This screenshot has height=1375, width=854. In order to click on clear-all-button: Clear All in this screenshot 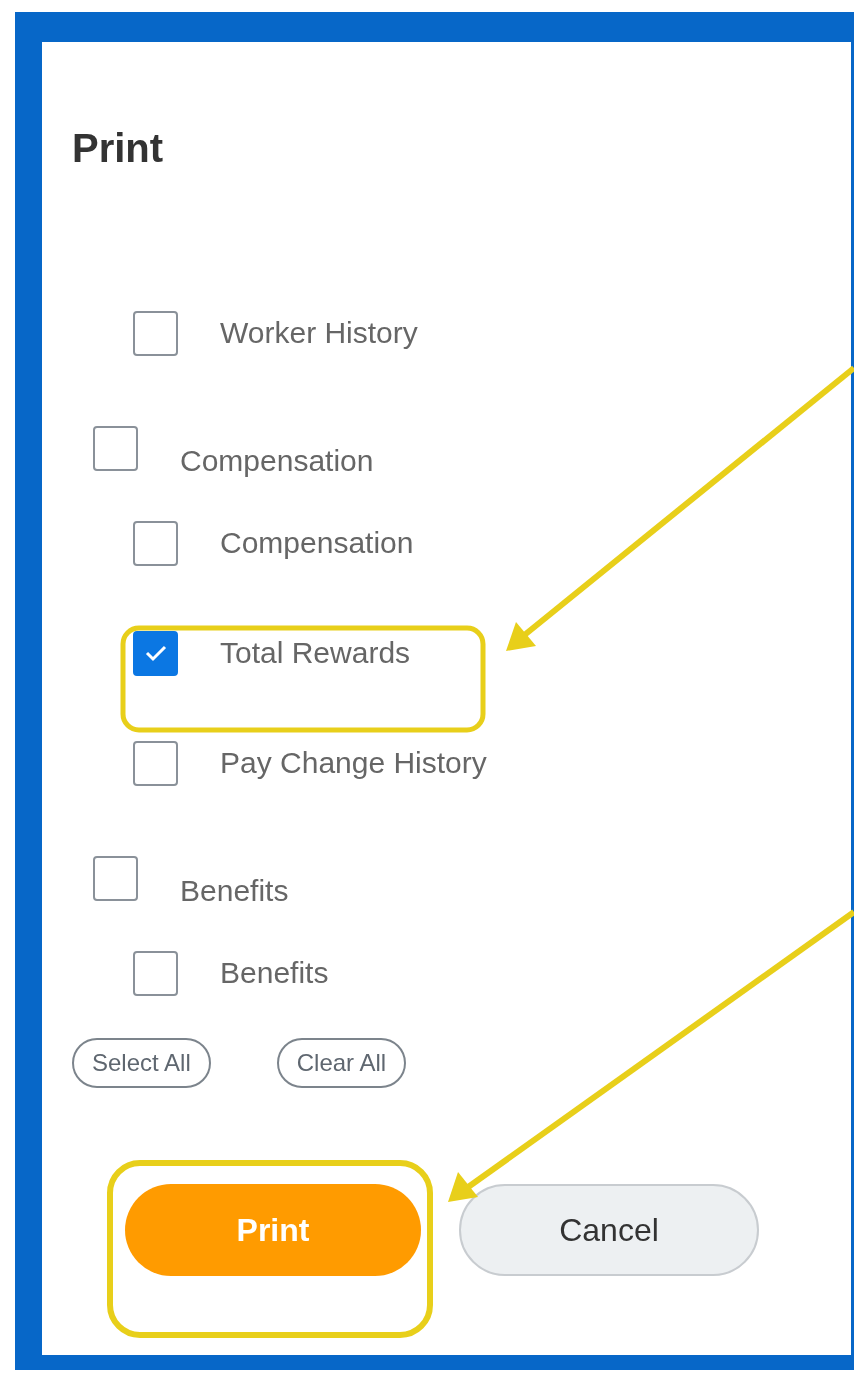, I will do `click(341, 1063)`.